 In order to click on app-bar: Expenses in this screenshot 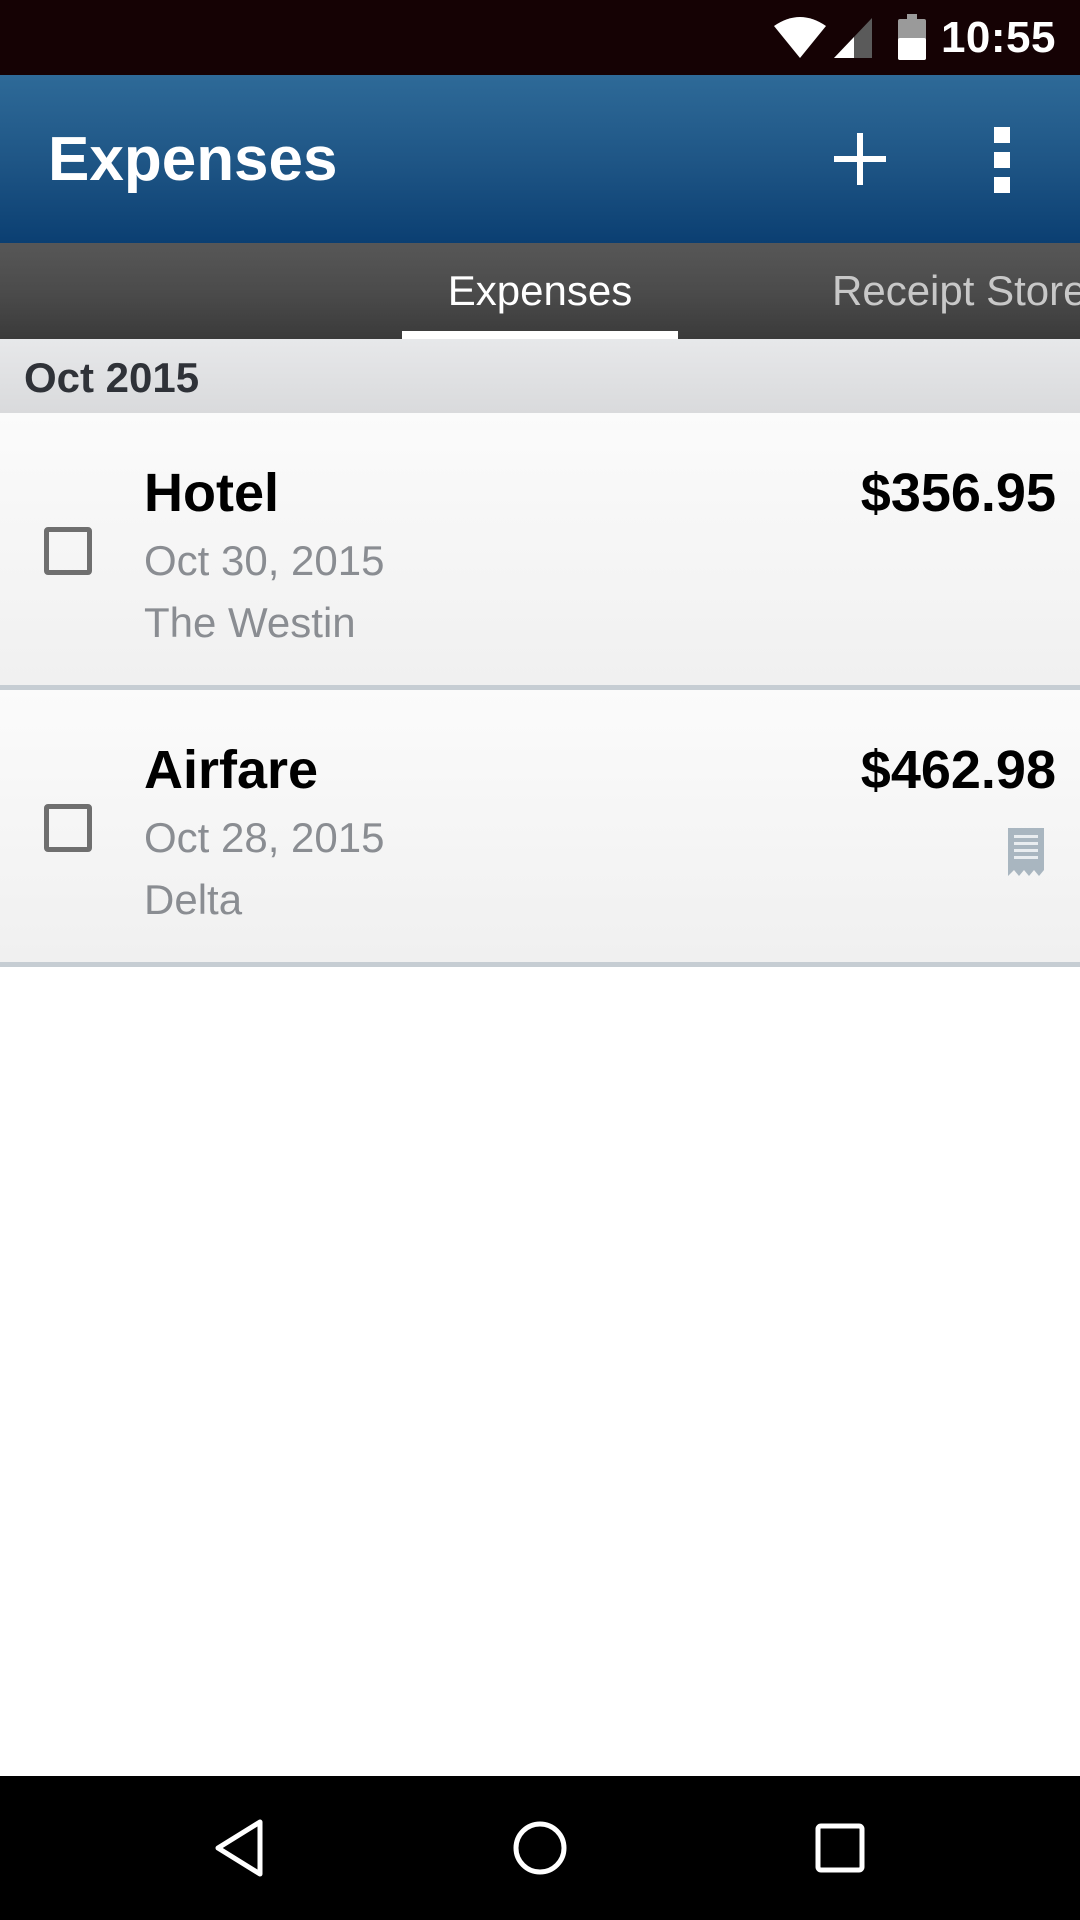, I will do `click(540, 159)`.